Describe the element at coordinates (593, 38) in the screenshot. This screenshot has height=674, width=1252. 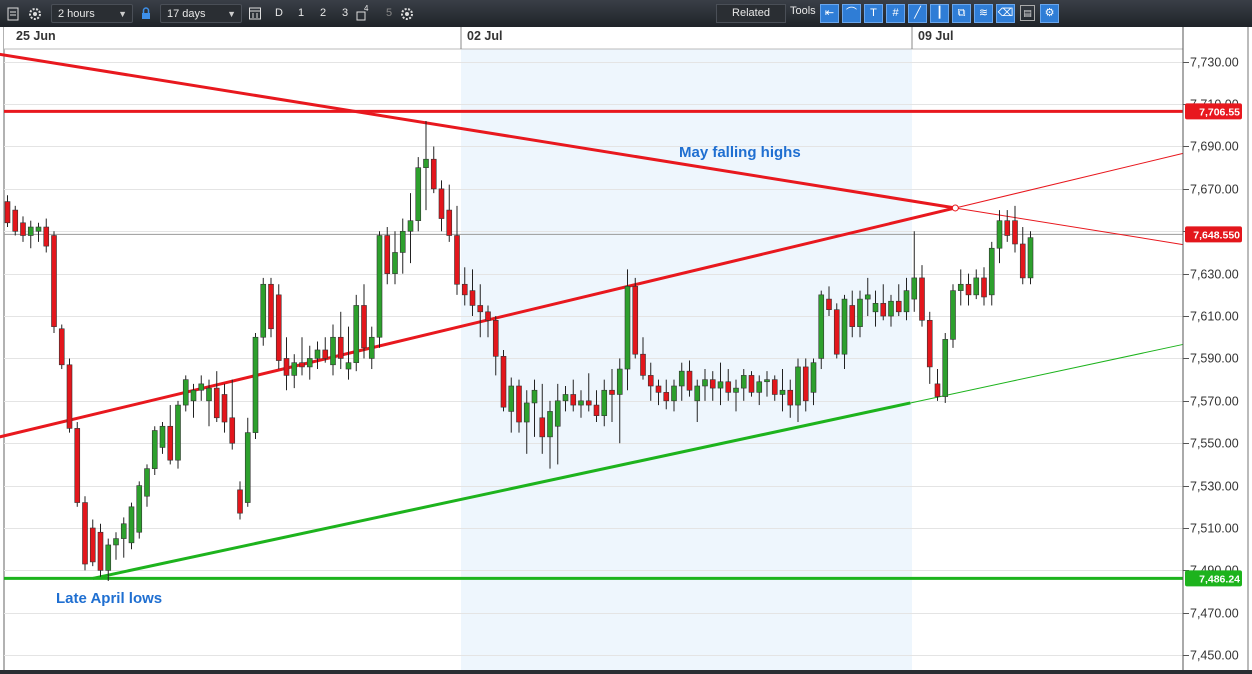
I see `date-header-strip` at that location.